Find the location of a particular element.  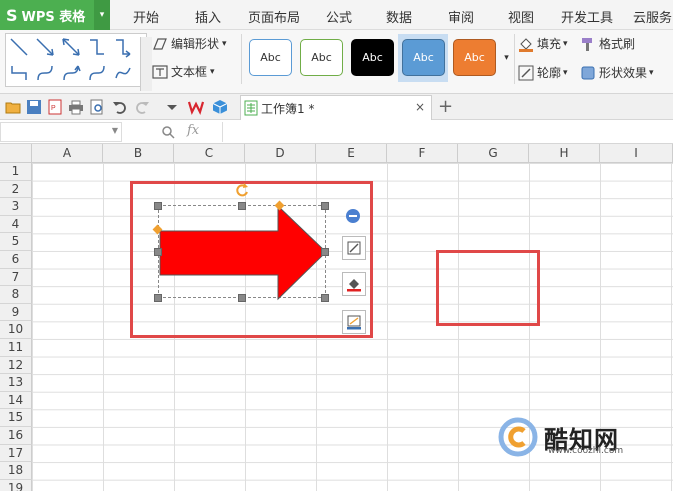

shape-effects-button: 形状效果 ▾ is located at coordinates (617, 72).